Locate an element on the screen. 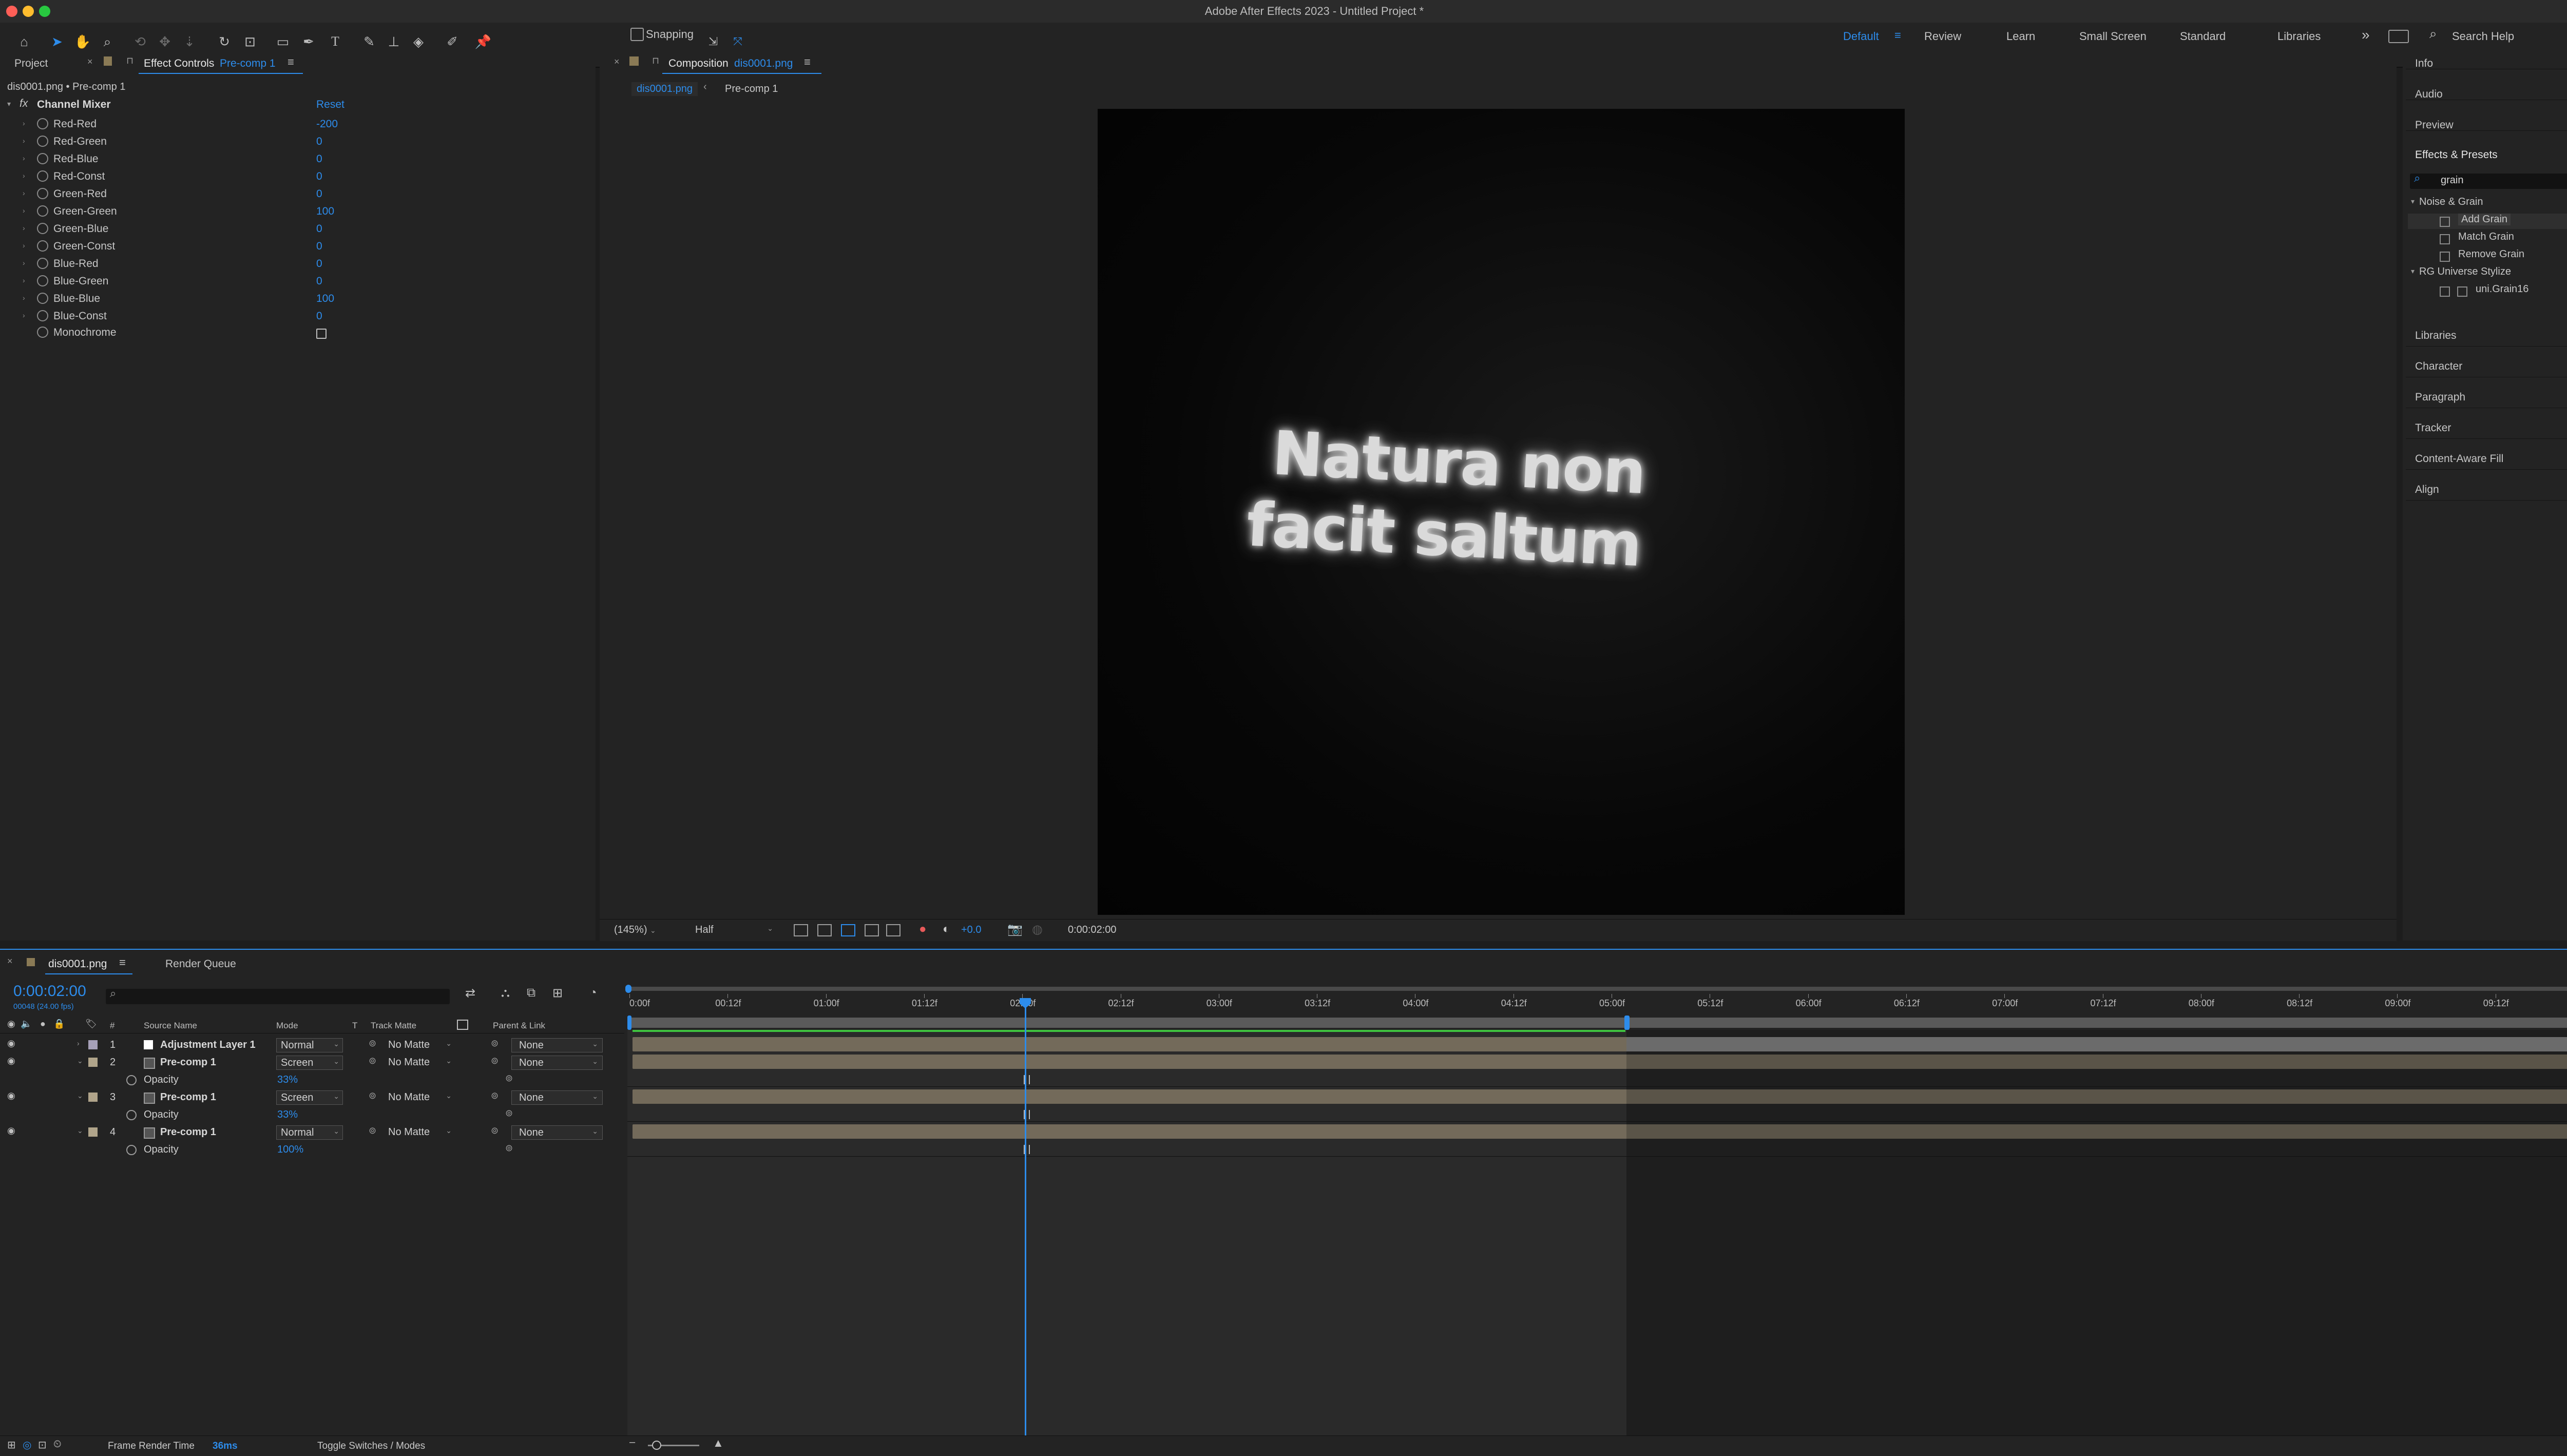 This screenshot has height=1456, width=2567. modes-pane-icon: ◎ is located at coordinates (27, 1445).